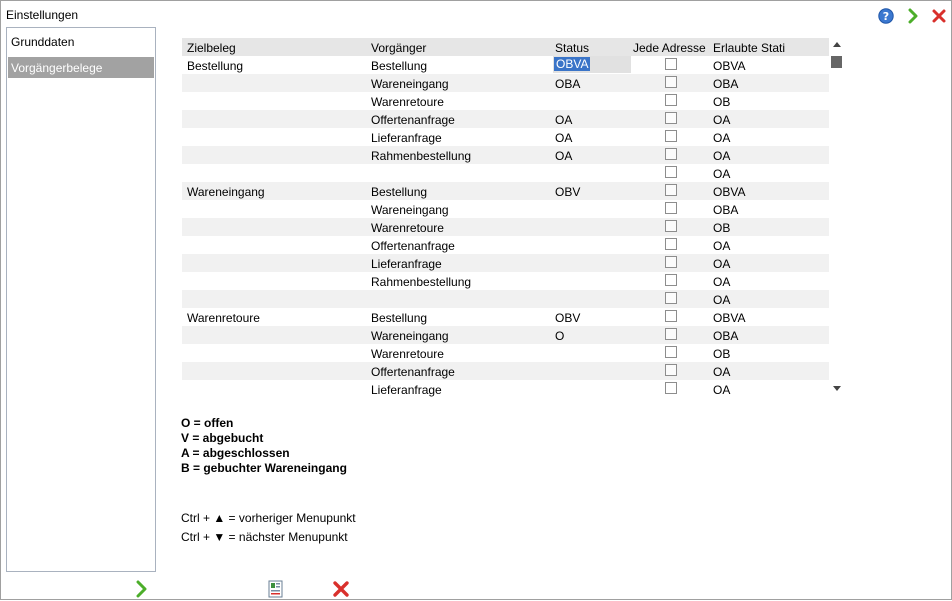 The width and height of the screenshot is (952, 601). Describe the element at coordinates (749, 47) in the screenshot. I see `column-header-erlaubte-stati: Erlaubte Stati` at that location.